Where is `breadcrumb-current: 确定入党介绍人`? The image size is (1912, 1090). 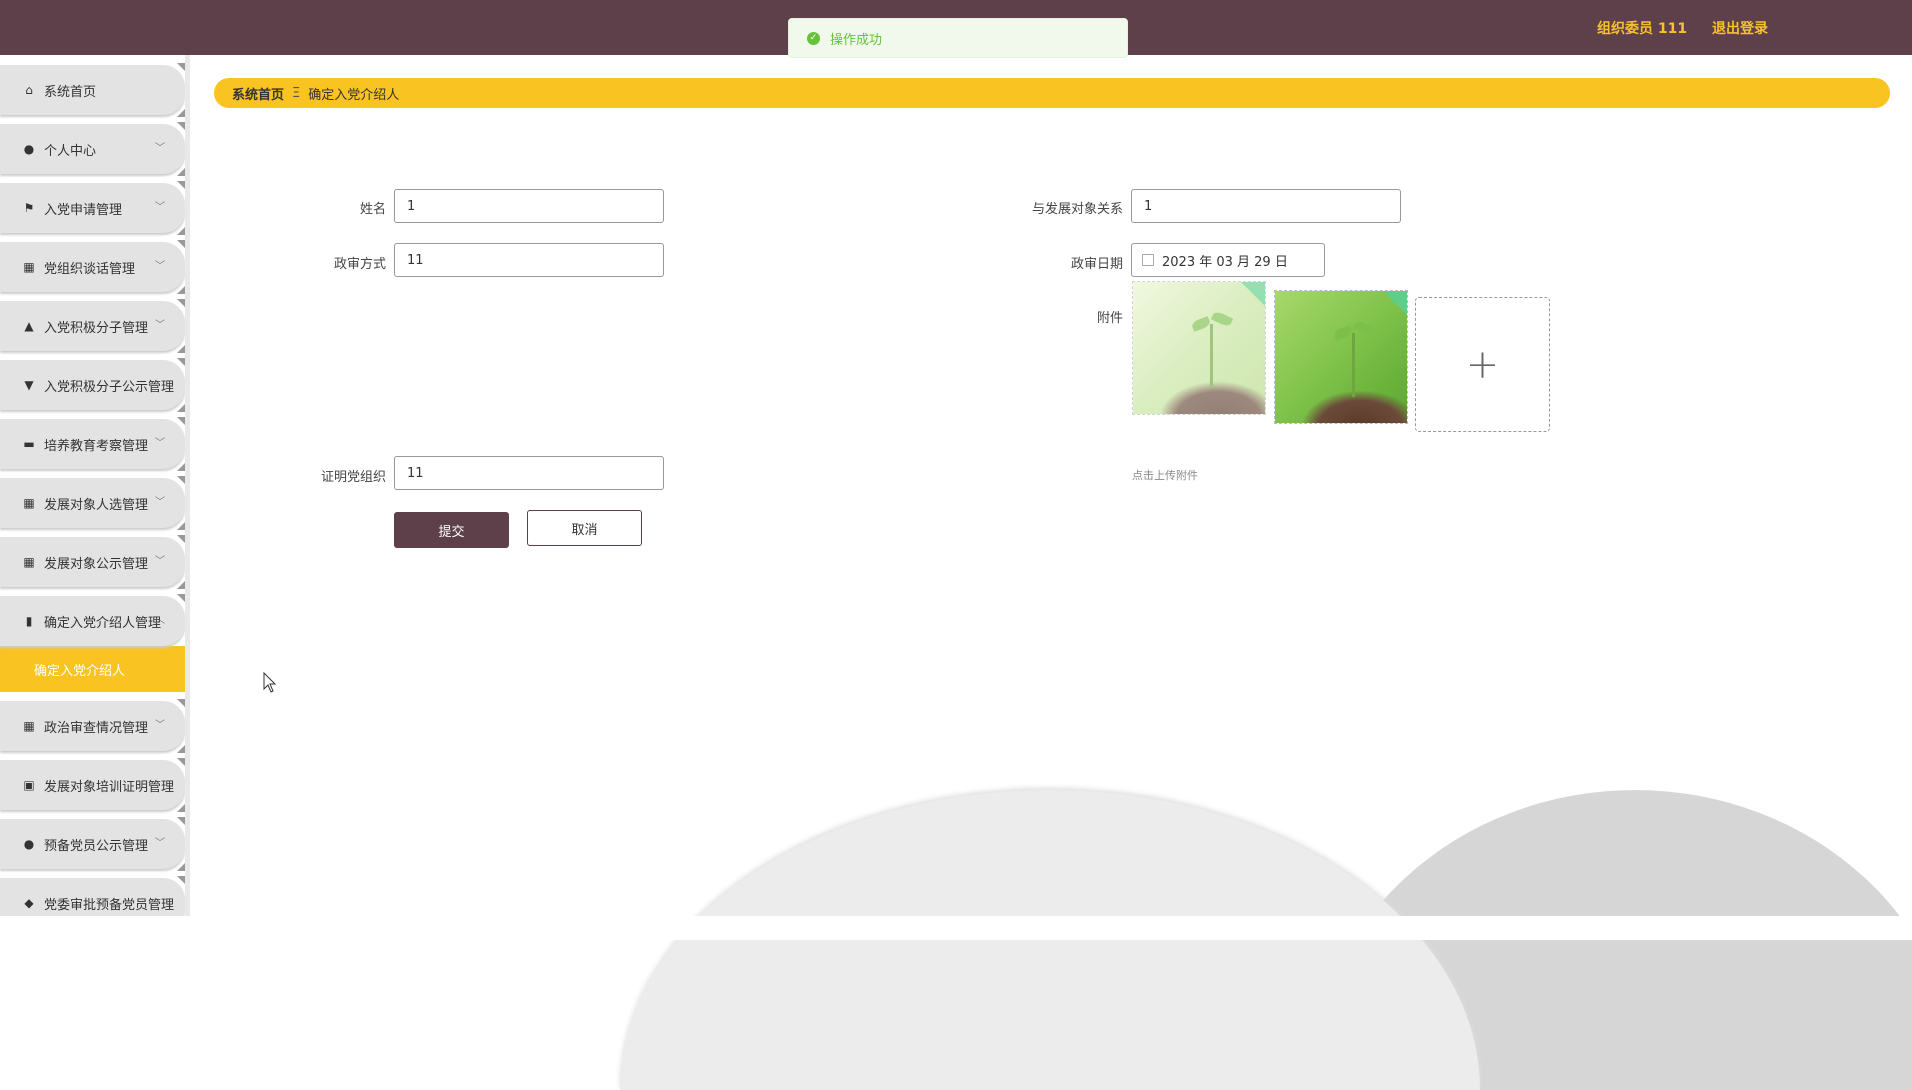 breadcrumb-current: 确定入党介绍人 is located at coordinates (354, 95).